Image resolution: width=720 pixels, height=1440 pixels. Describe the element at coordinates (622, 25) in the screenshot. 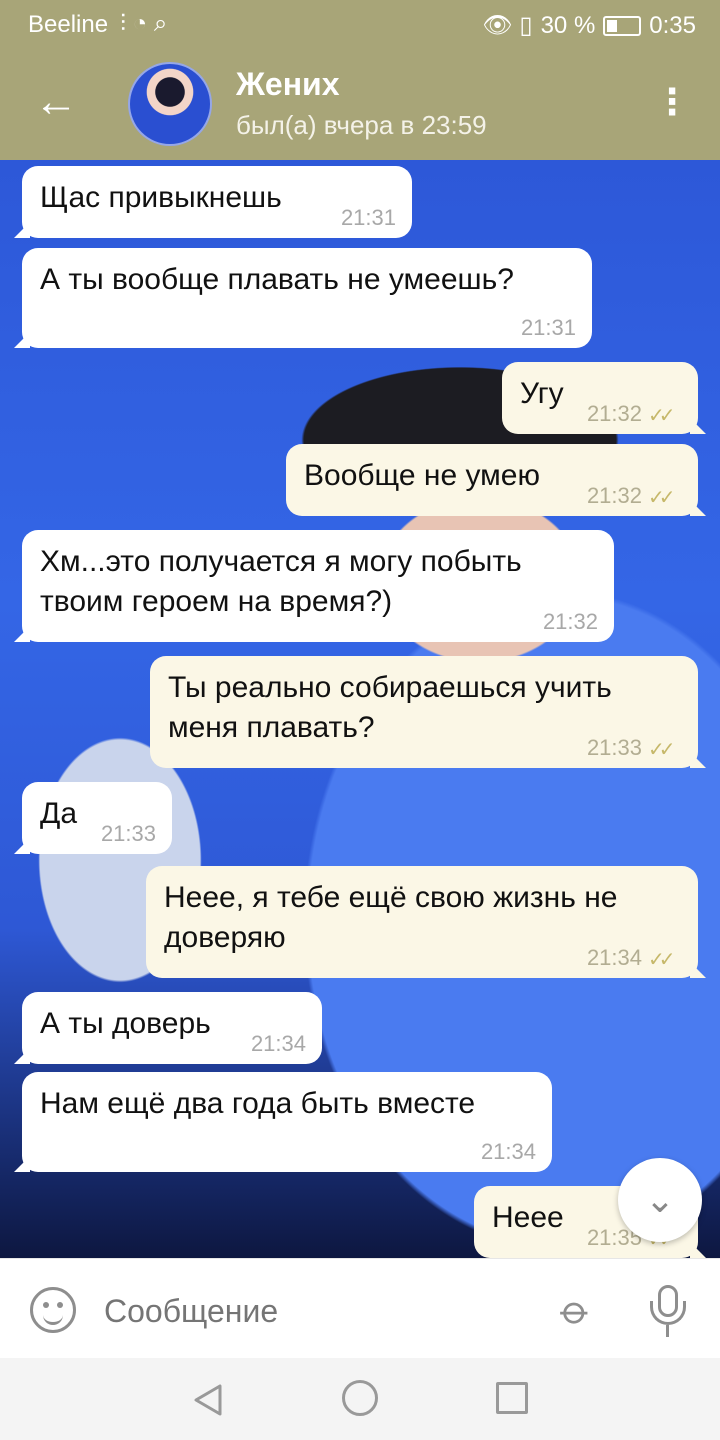

I see `battery-icon` at that location.